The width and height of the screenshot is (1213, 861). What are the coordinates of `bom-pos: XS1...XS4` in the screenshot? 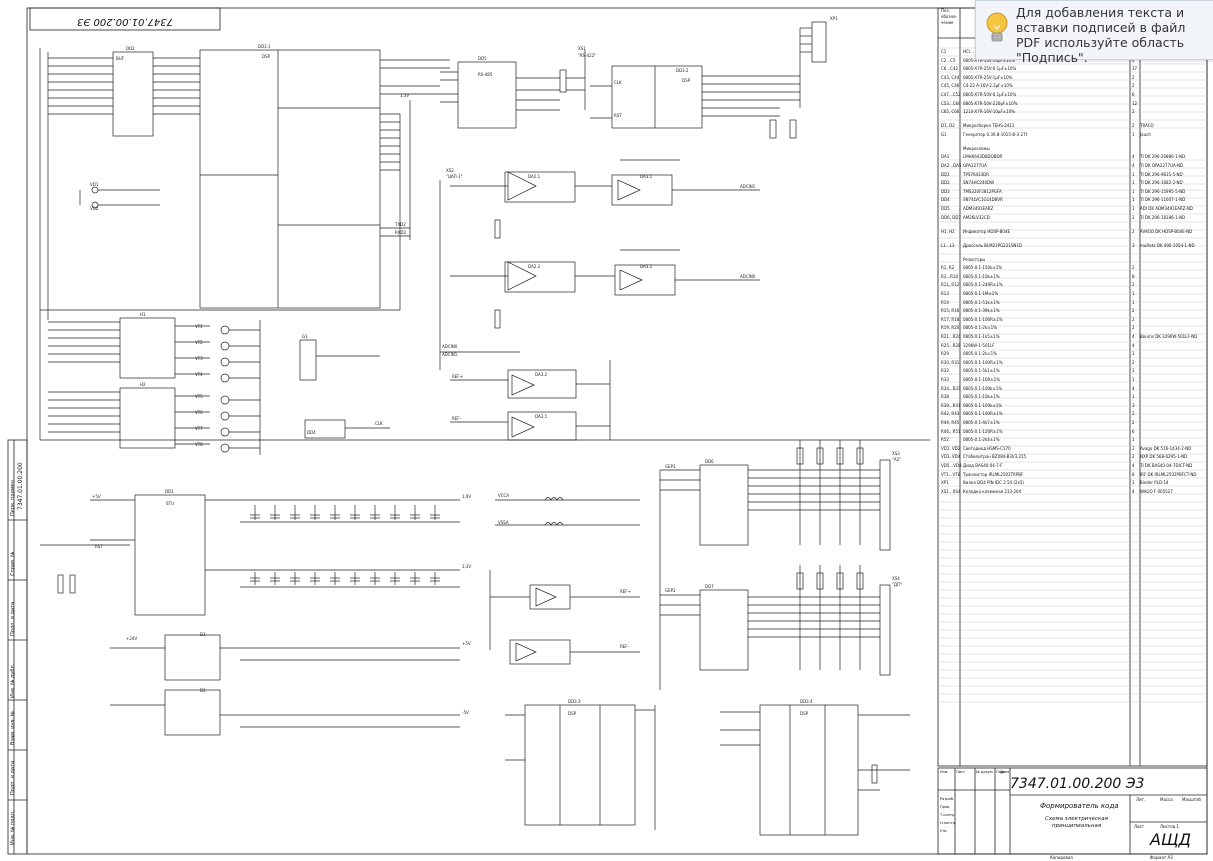 It's located at (951, 491).